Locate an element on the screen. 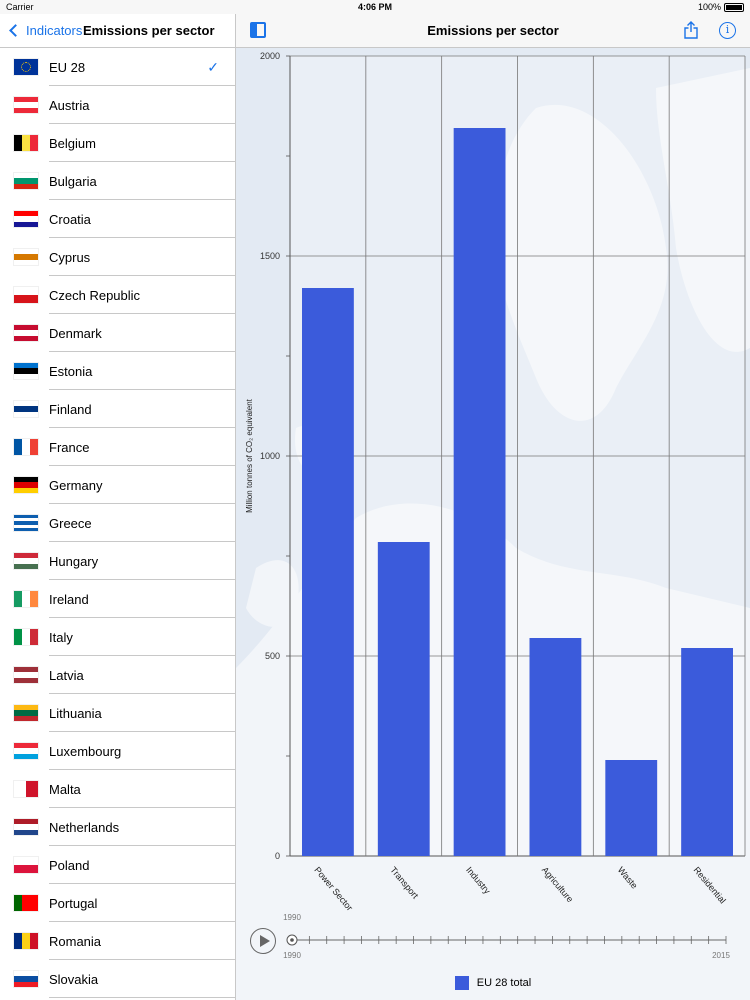 The height and width of the screenshot is (1000, 750). country-row: Belgium is located at coordinates (117, 143).